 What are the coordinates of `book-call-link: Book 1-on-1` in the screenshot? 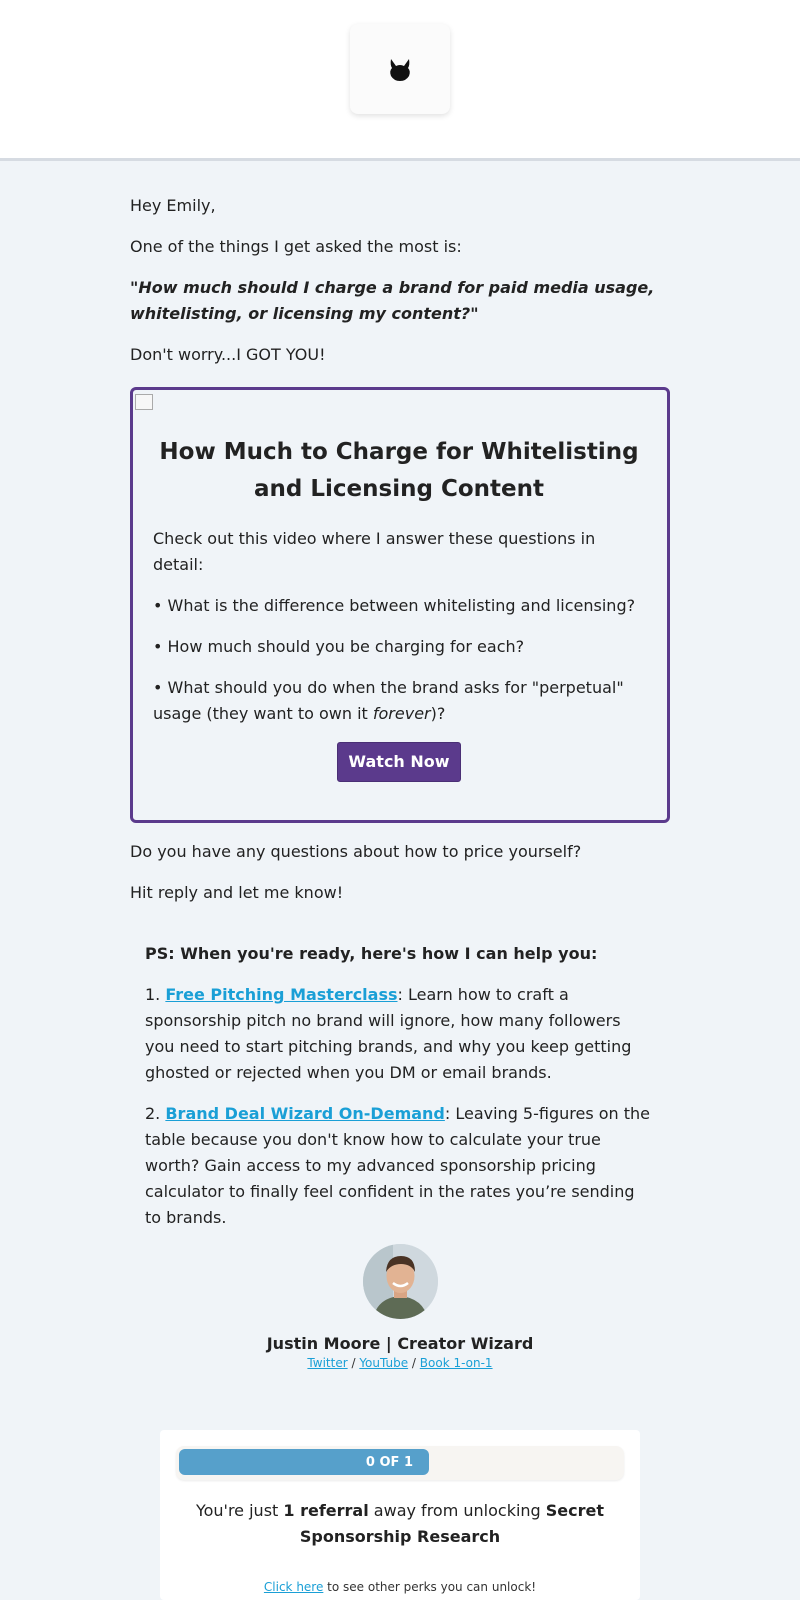 It's located at (456, 1363).